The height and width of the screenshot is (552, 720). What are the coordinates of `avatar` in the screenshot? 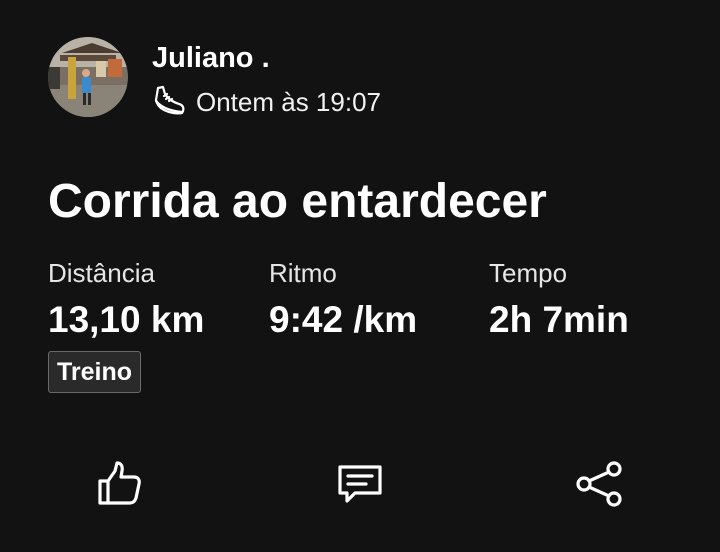 It's located at (88, 77).